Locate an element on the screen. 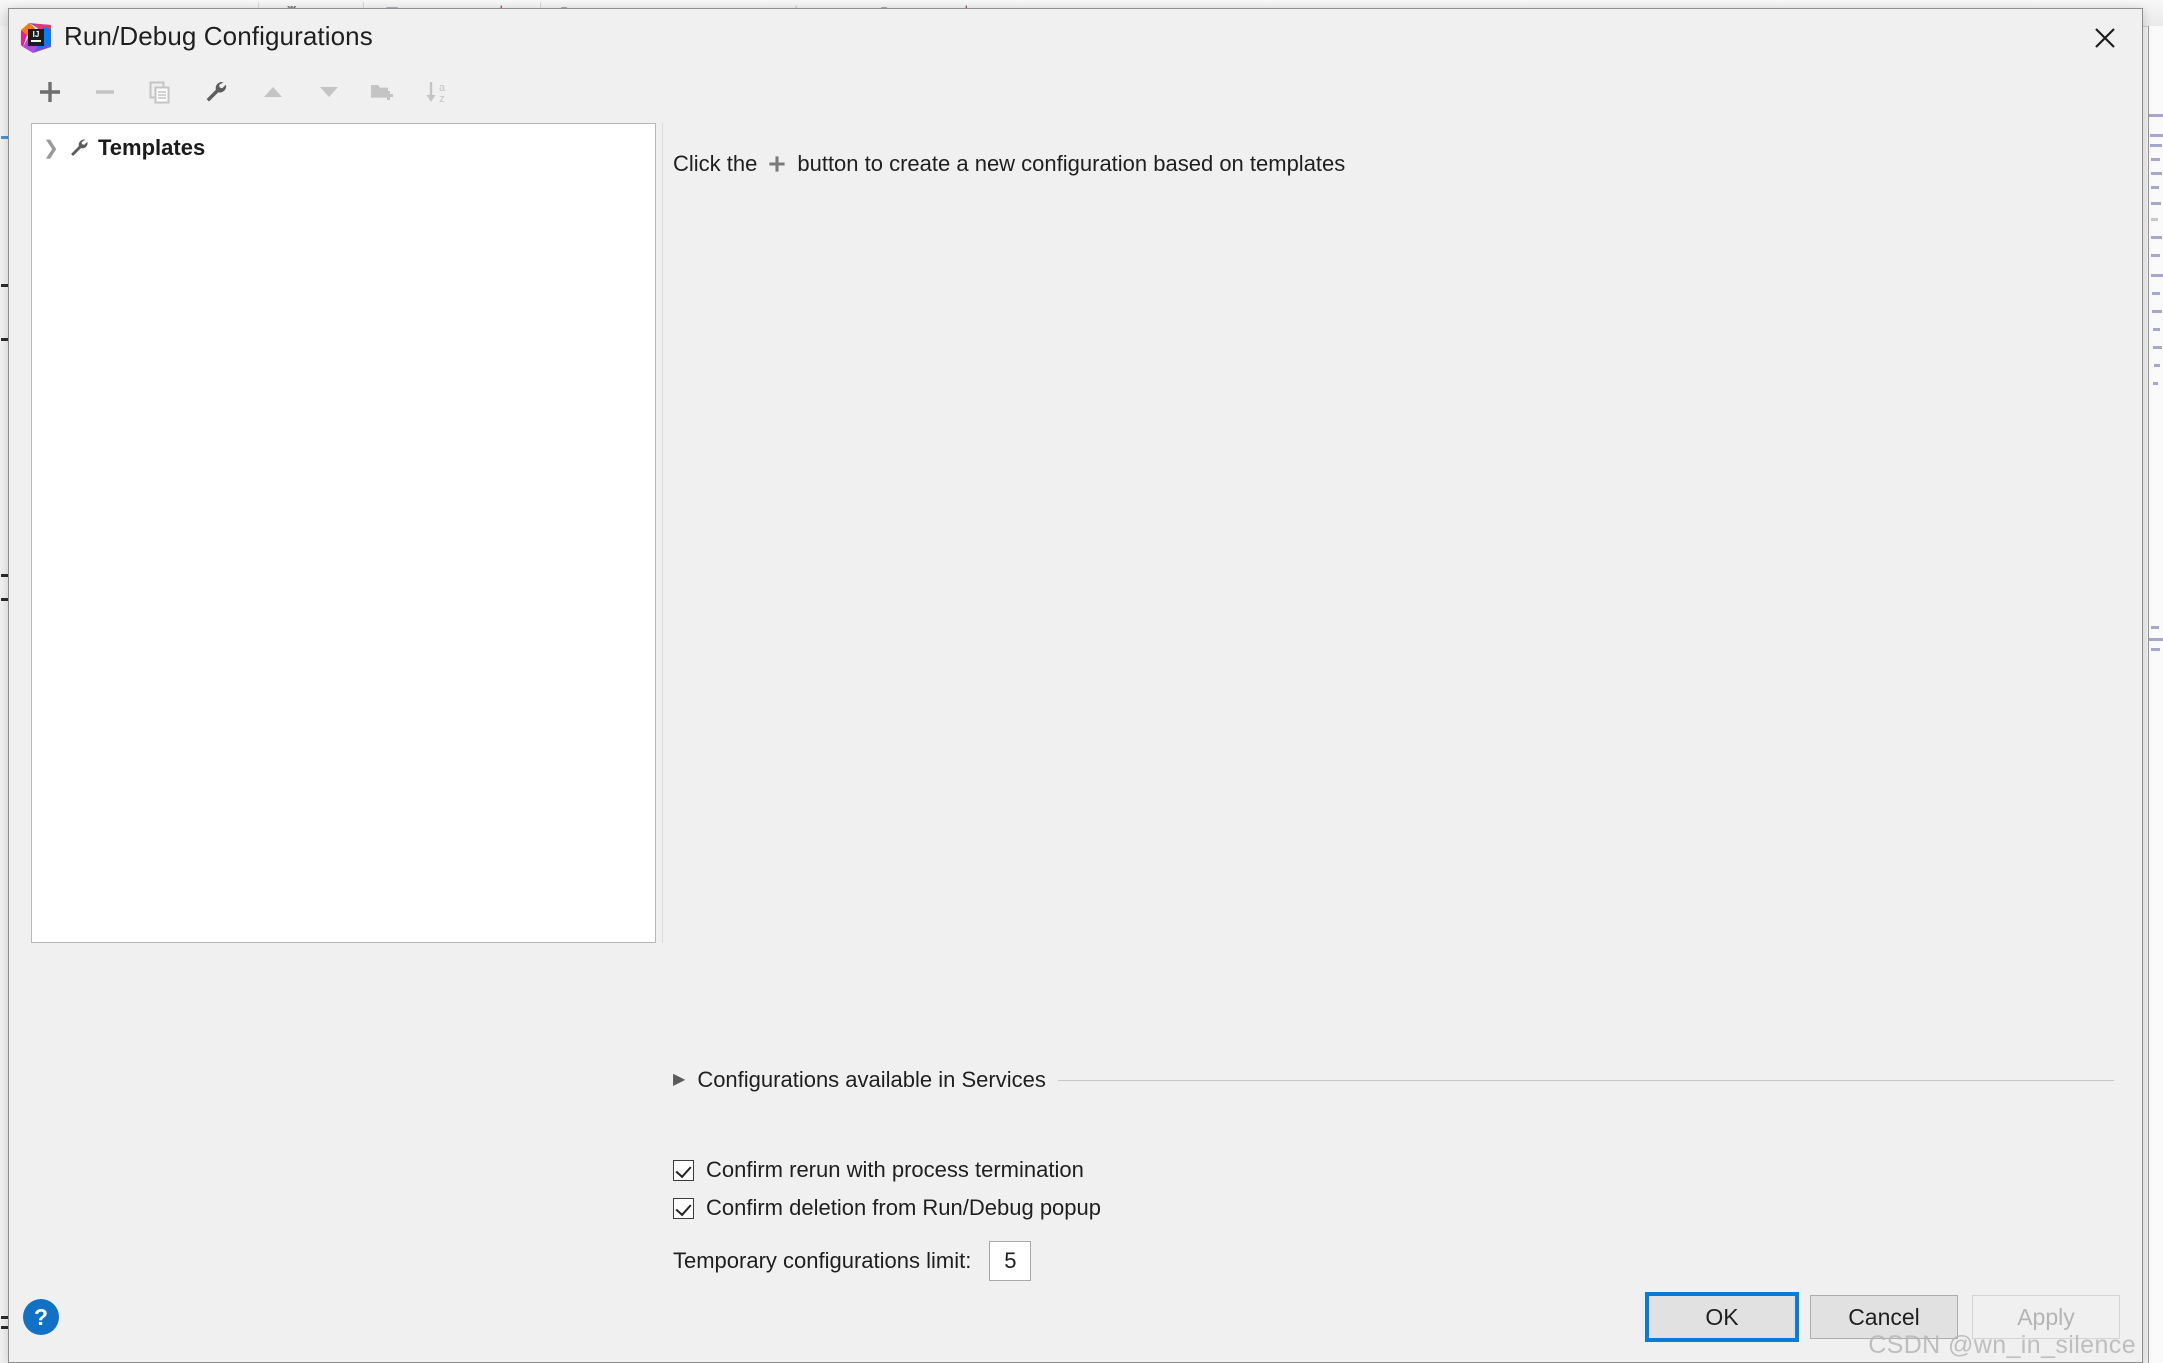  hint-text-before: Click the is located at coordinates (715, 163).